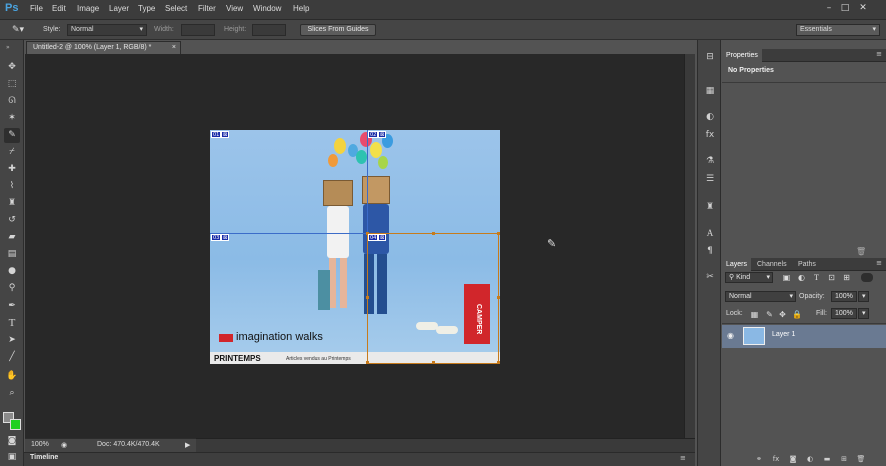  Describe the element at coordinates (710, 91) in the screenshot. I see `navigator-icon: ▦` at that location.